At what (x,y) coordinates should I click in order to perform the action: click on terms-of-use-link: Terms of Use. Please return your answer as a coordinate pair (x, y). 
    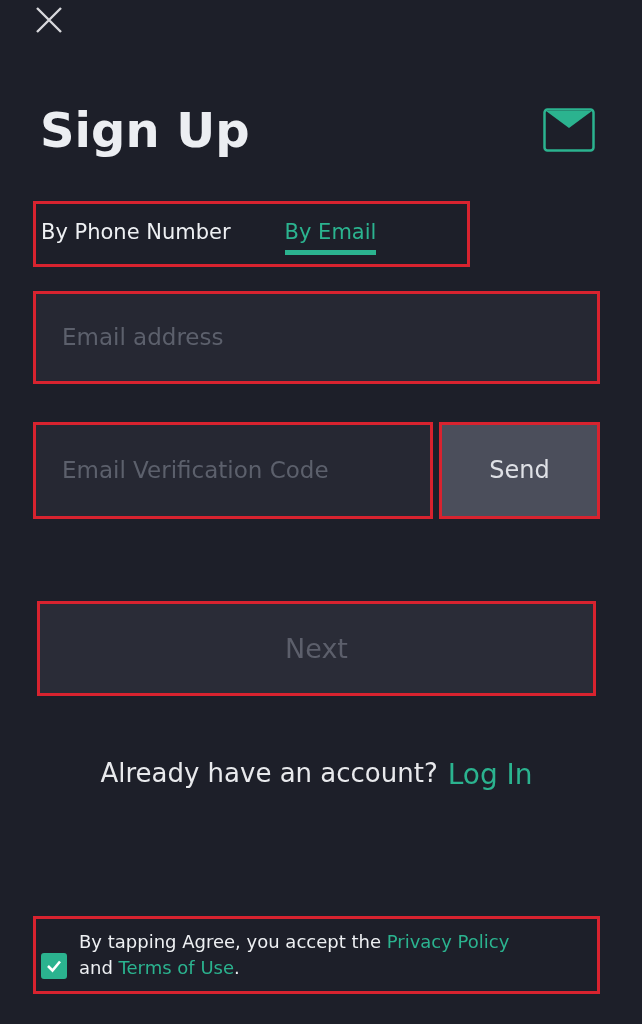
    Looking at the image, I should click on (176, 967).